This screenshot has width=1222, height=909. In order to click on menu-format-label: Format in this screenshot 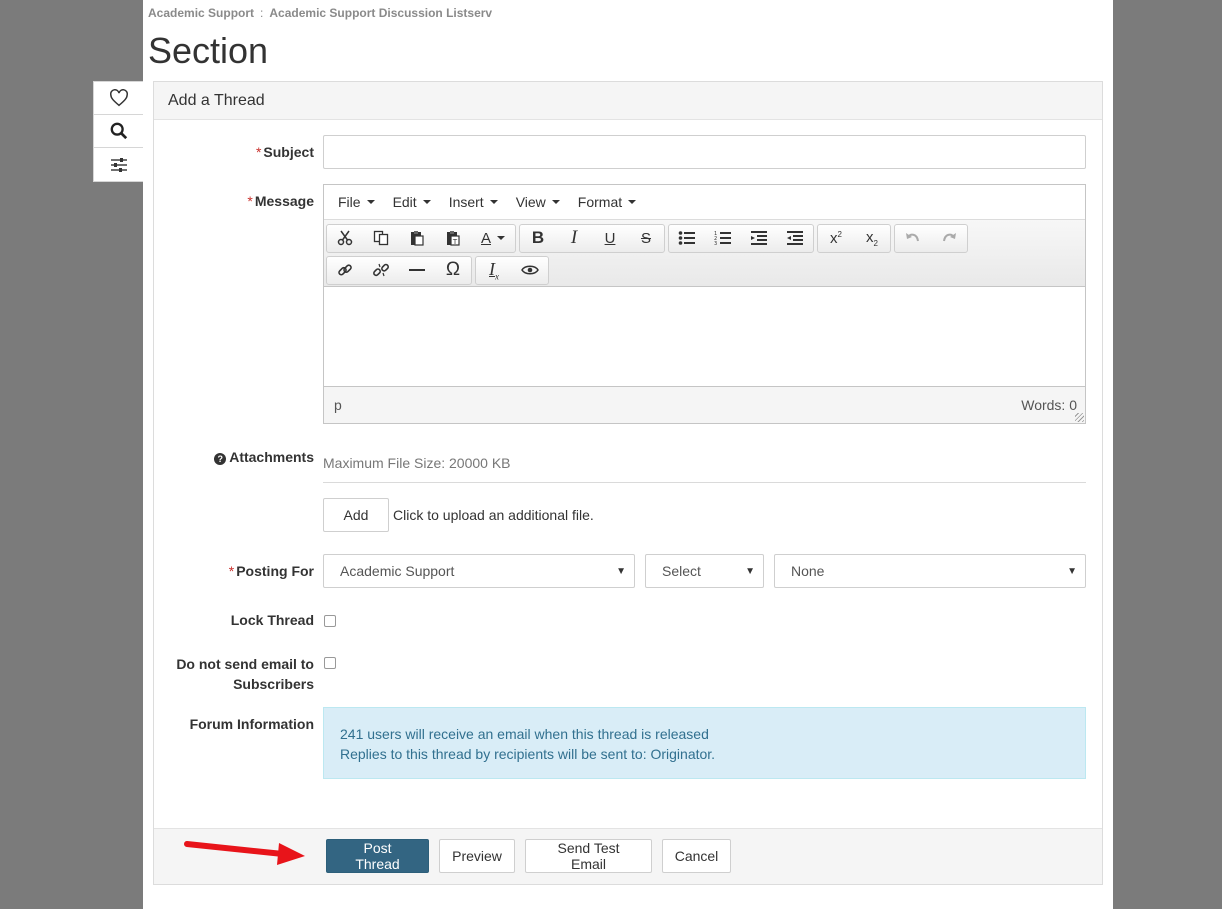, I will do `click(600, 202)`.